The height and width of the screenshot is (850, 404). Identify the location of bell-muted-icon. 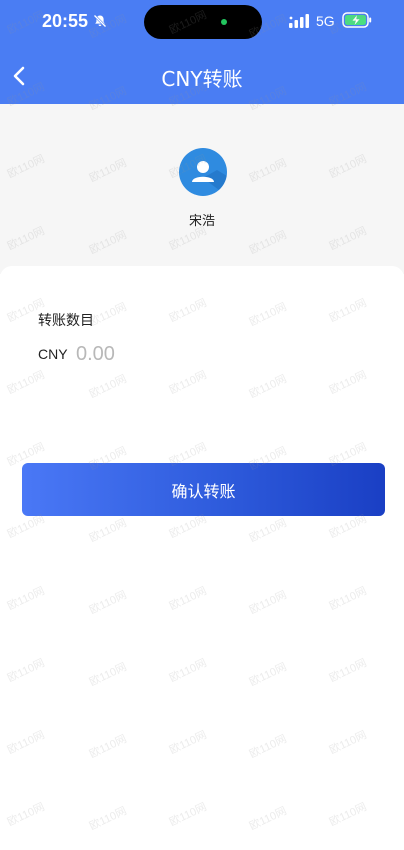
(100, 21).